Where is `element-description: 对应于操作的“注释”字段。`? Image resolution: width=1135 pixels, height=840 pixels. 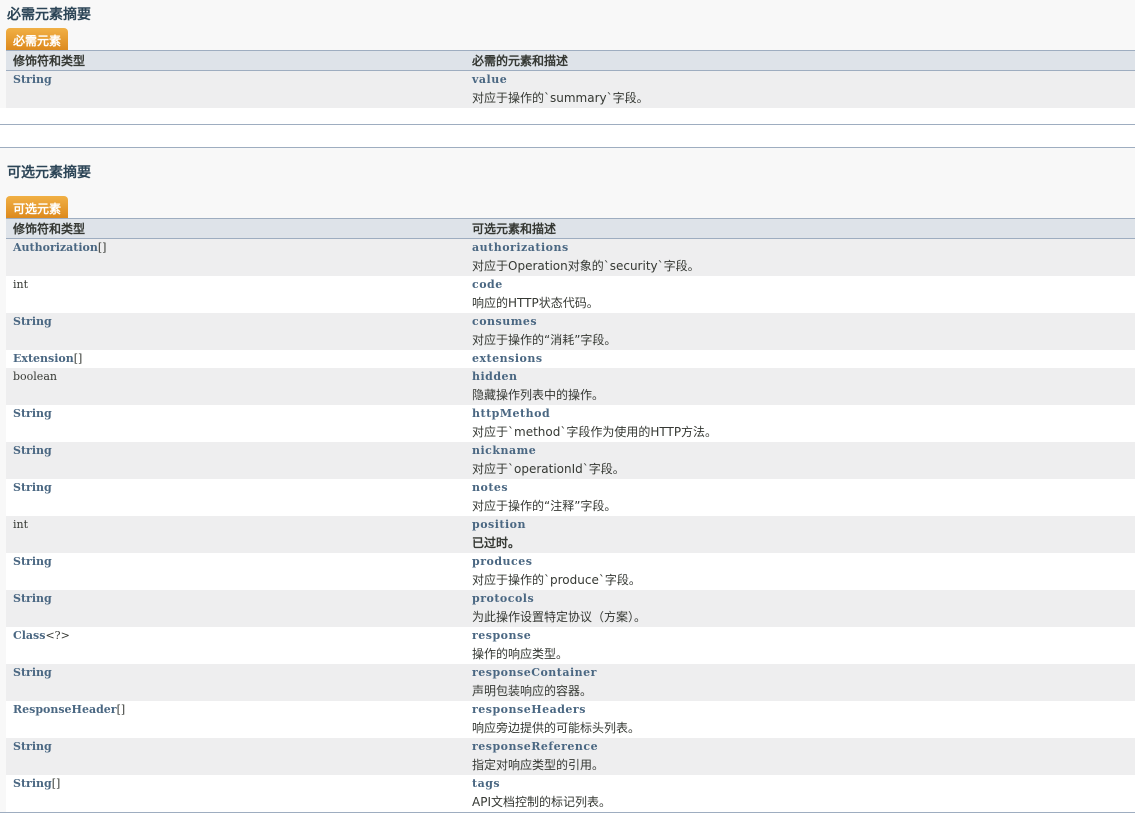 element-description: 对应于操作的“注释”字段。 is located at coordinates (544, 506).